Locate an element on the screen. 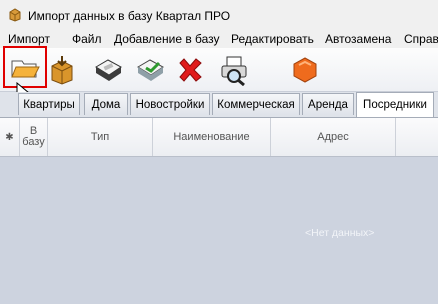 This screenshot has height=304, width=438. print-preview-button is located at coordinates (234, 70).